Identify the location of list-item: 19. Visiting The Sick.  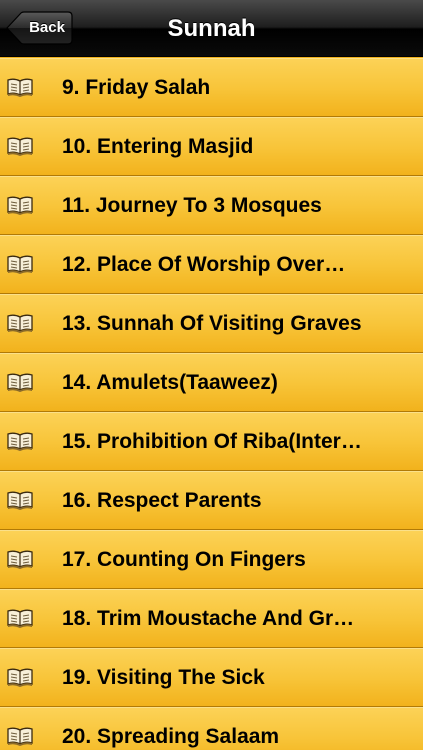
(211, 677).